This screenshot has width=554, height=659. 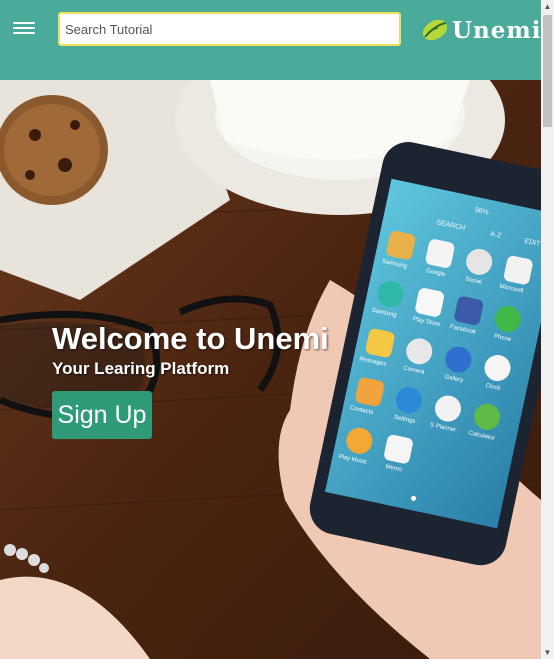 What do you see at coordinates (547, 652) in the screenshot?
I see `scroll-down-arrow-icon: ▼` at bounding box center [547, 652].